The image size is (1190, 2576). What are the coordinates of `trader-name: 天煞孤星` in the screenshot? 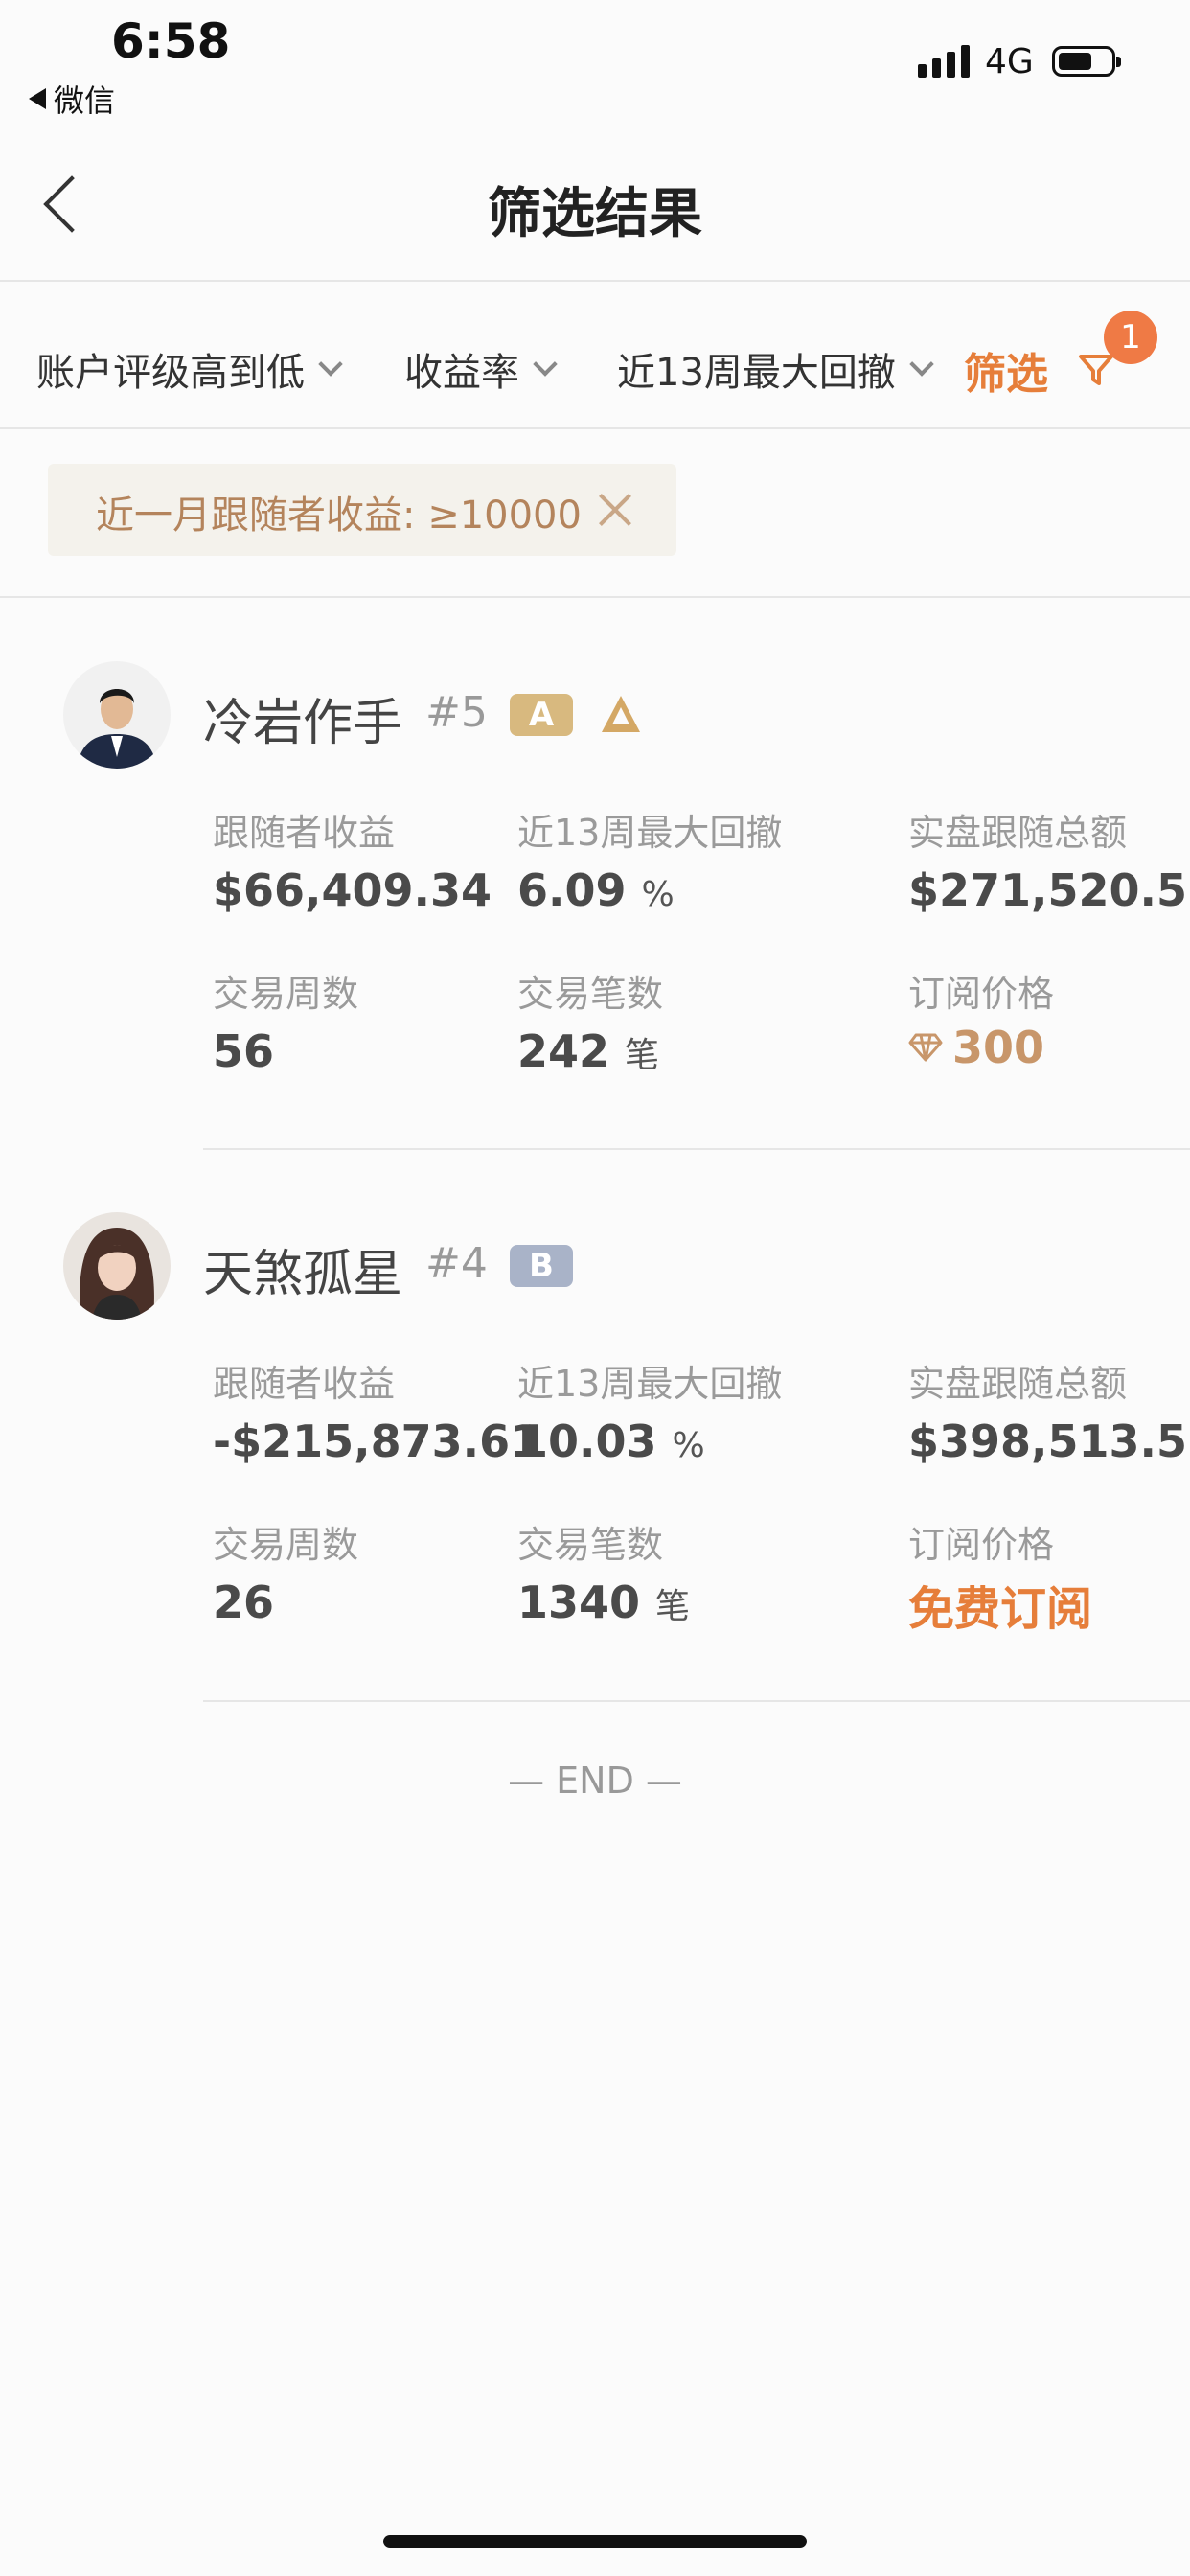 It's located at (303, 1274).